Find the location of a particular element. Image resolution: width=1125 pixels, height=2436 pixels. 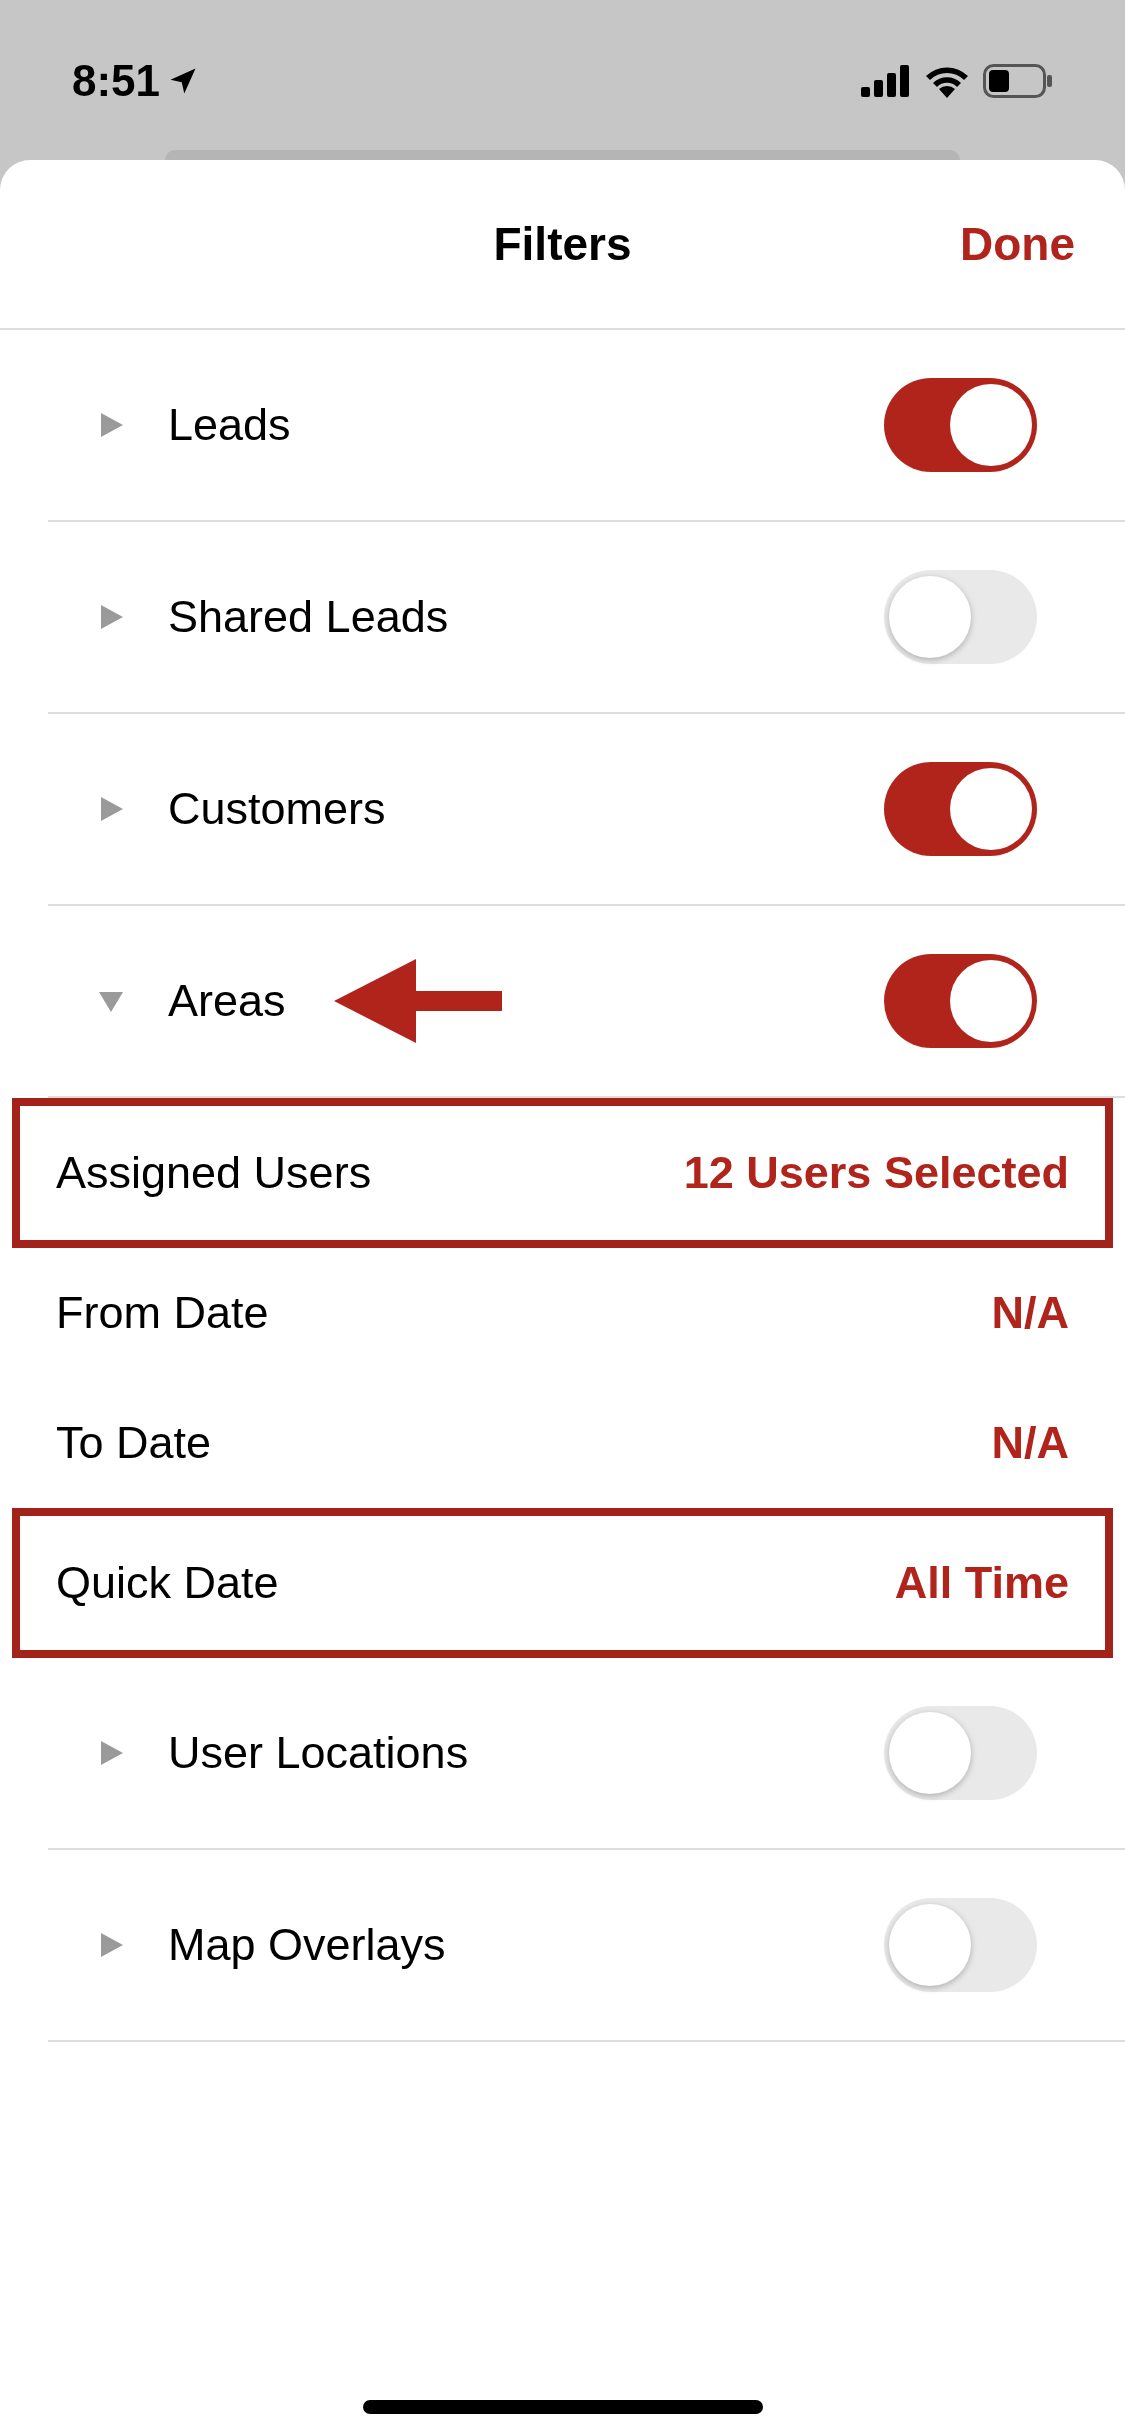

row-label: Areas is located at coordinates (227, 1001).